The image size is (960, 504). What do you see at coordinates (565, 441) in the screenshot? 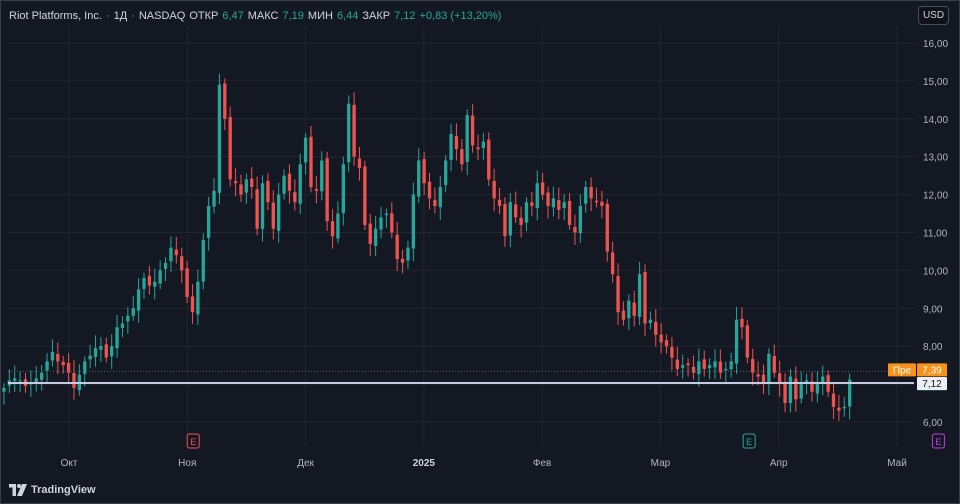
I see `event-markers: EEE` at bounding box center [565, 441].